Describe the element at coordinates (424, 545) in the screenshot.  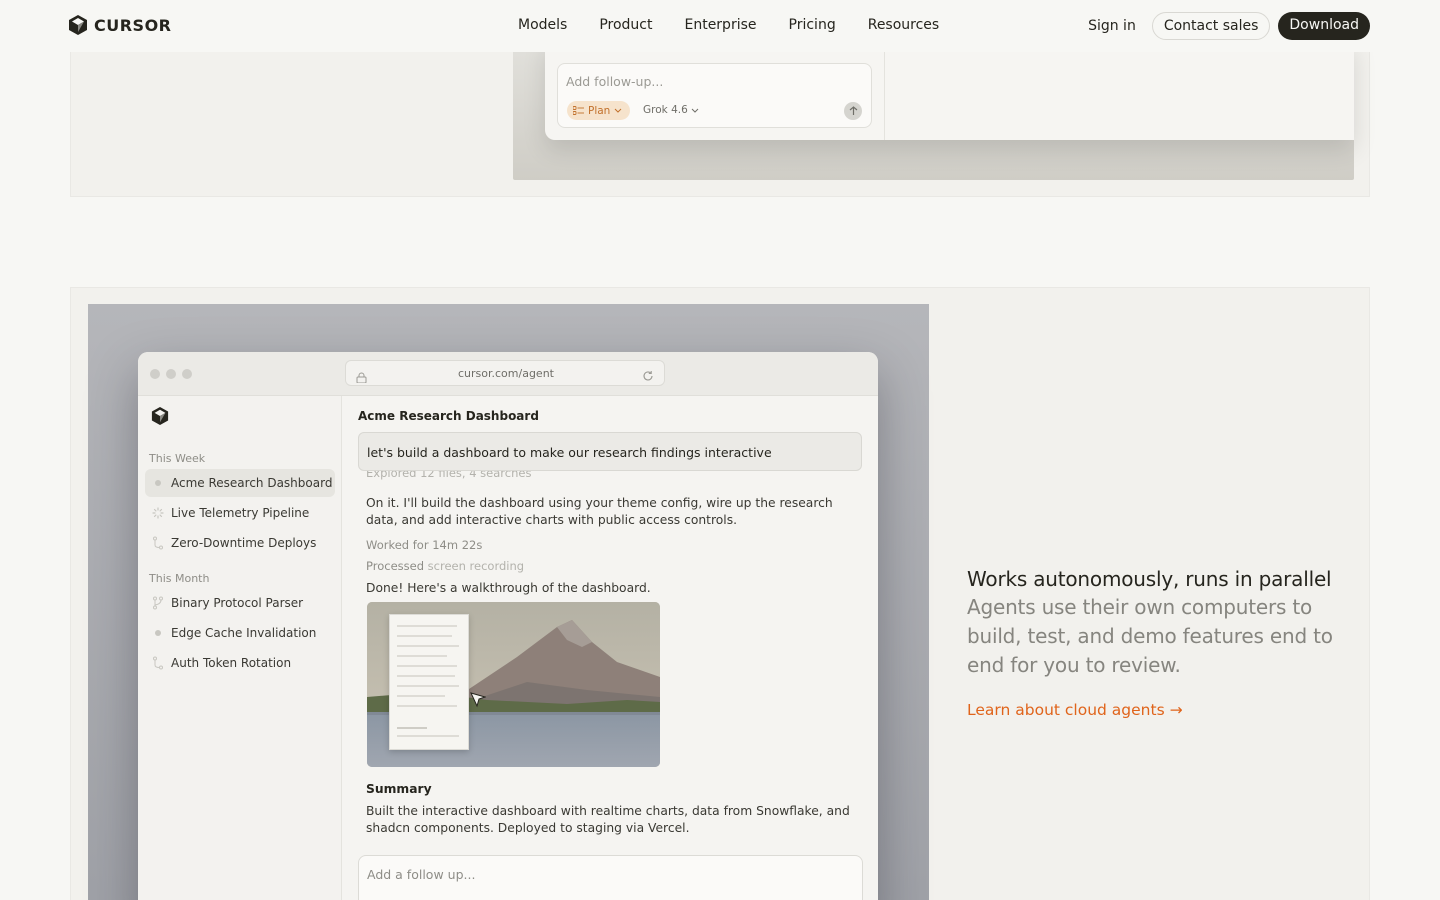
I see `worked-for-status: Worked for 14m 22s` at that location.